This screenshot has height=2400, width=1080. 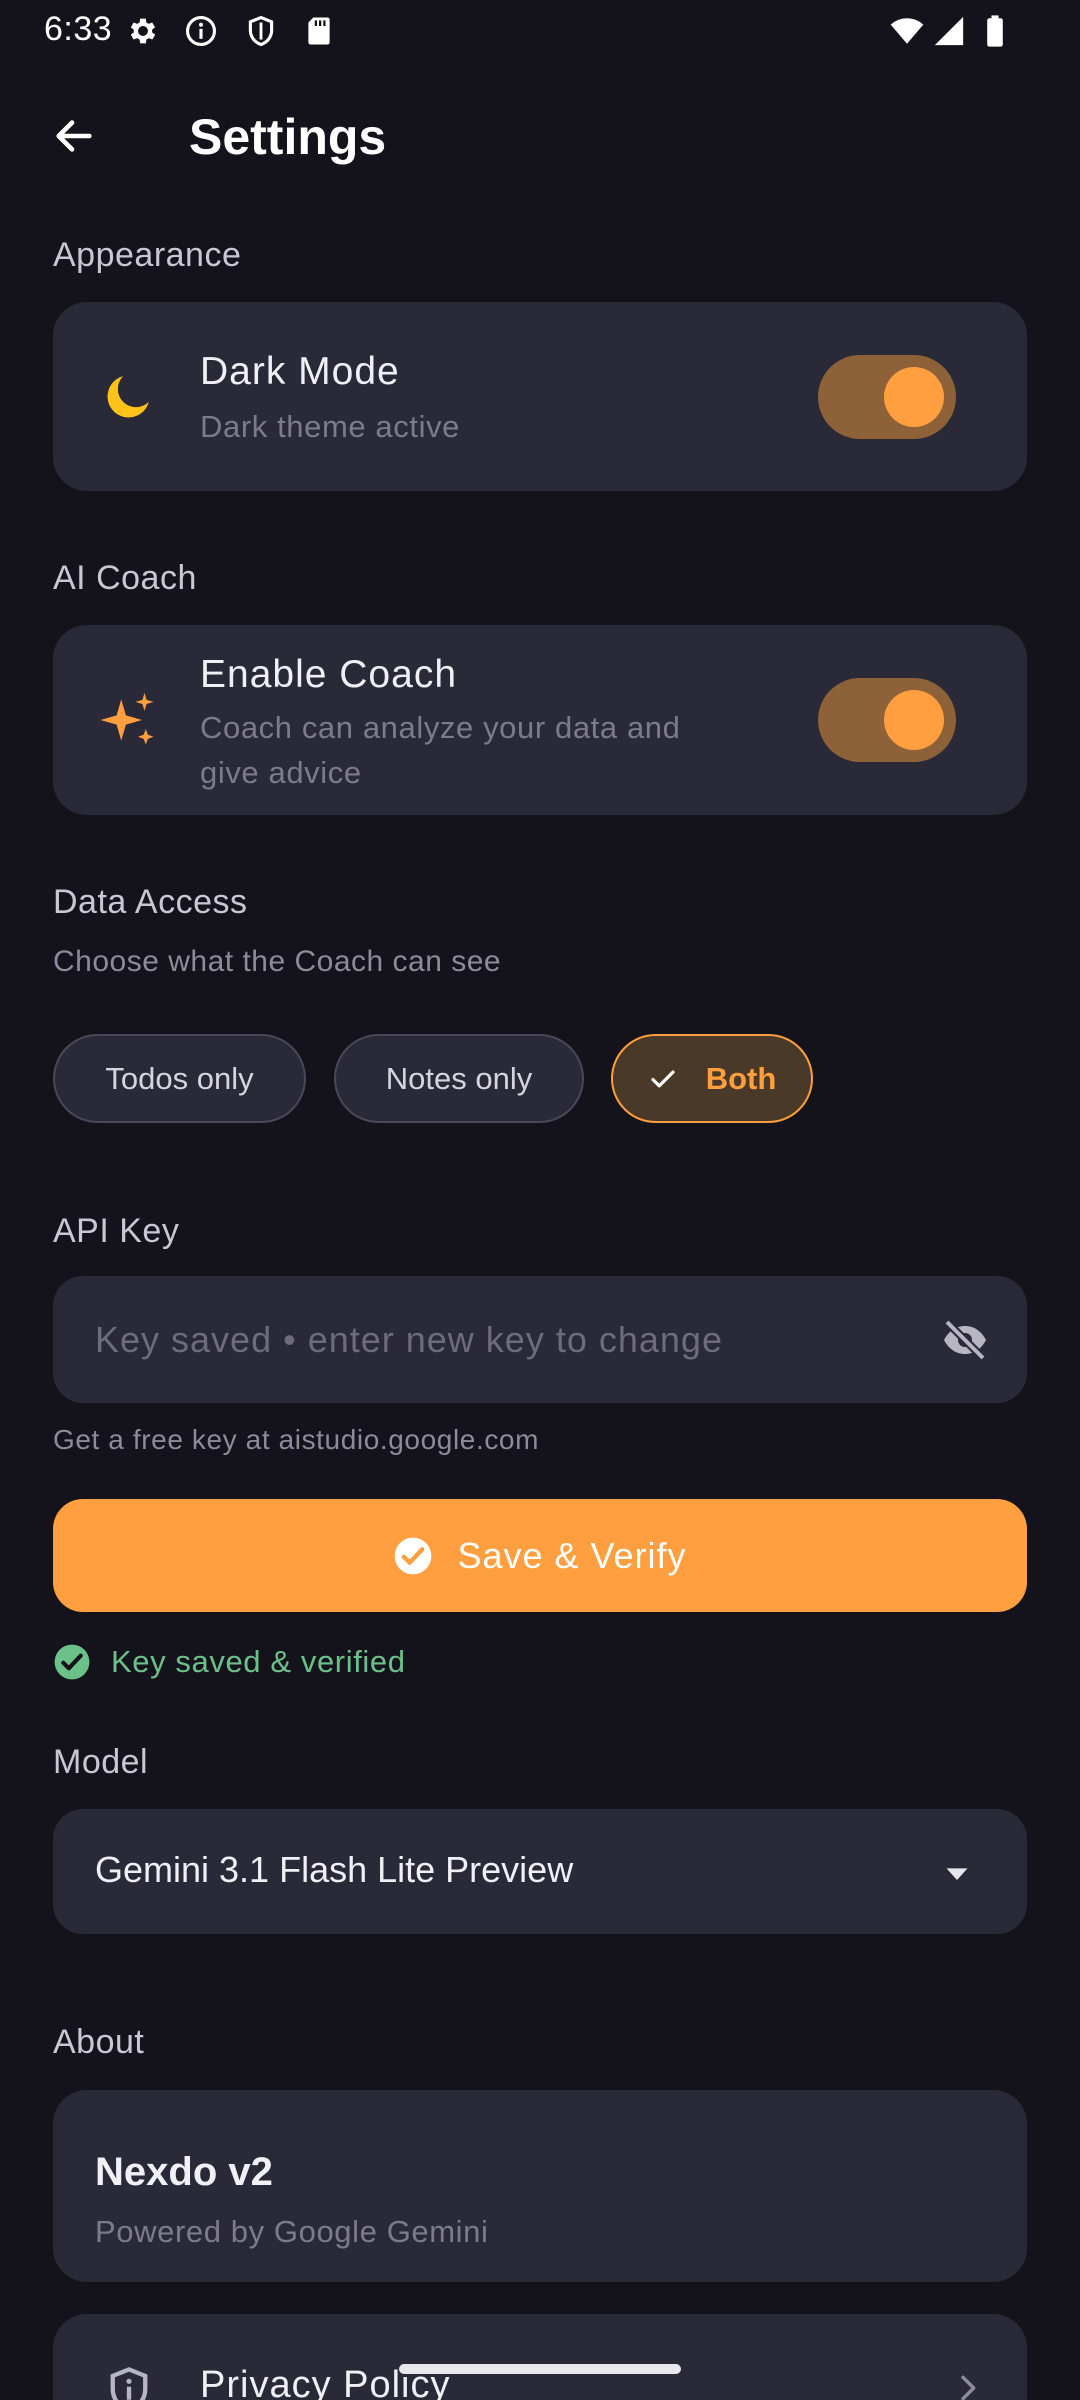 What do you see at coordinates (101, 1762) in the screenshot?
I see `section-model: Model` at bounding box center [101, 1762].